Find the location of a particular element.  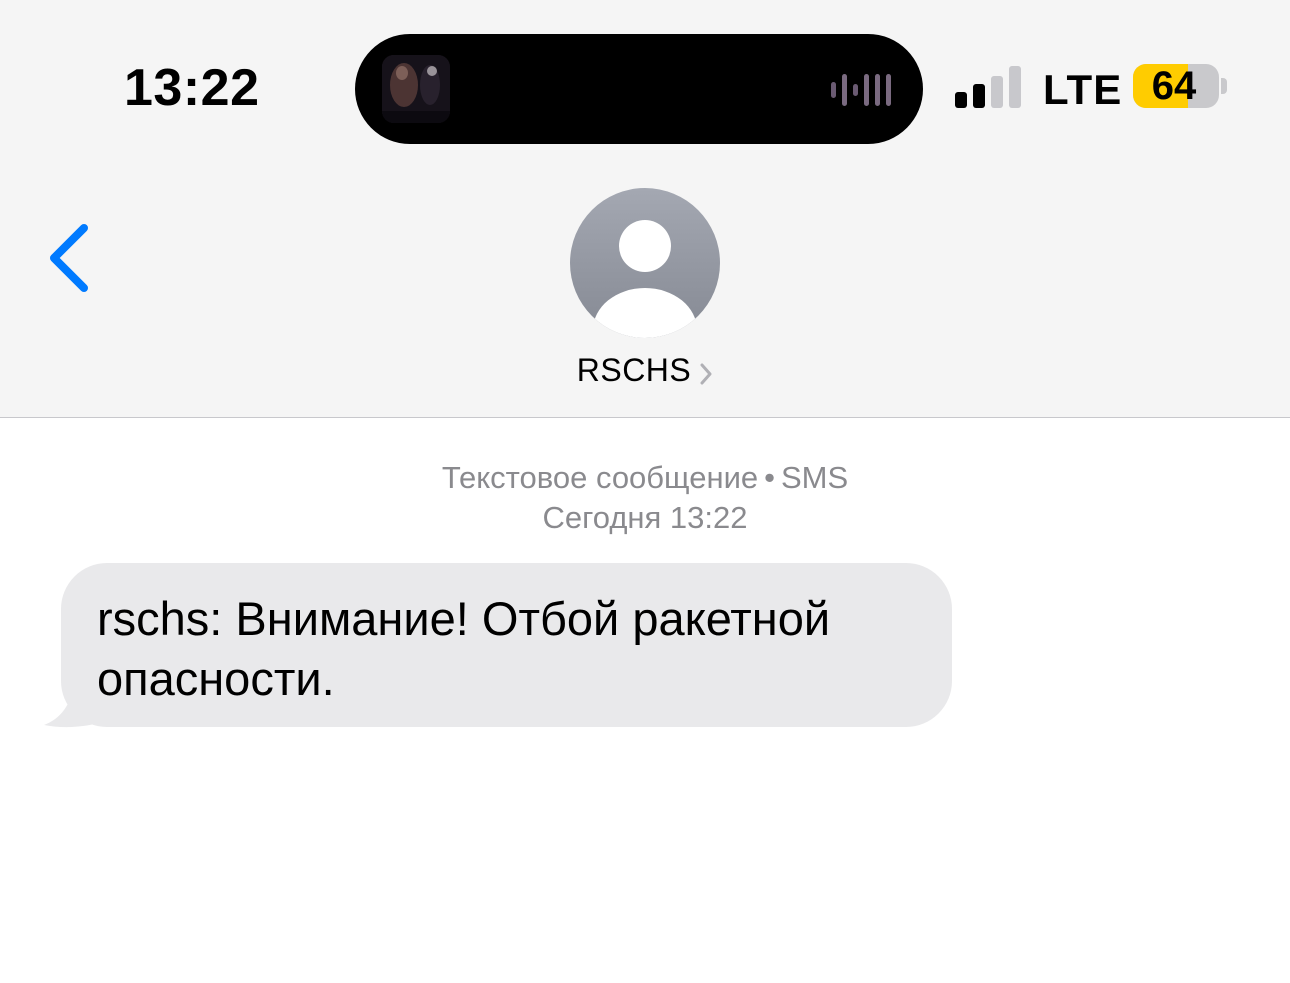

thread-info: Текстовое сообщение • SMS Сегодня 13:22 is located at coordinates (645, 498).